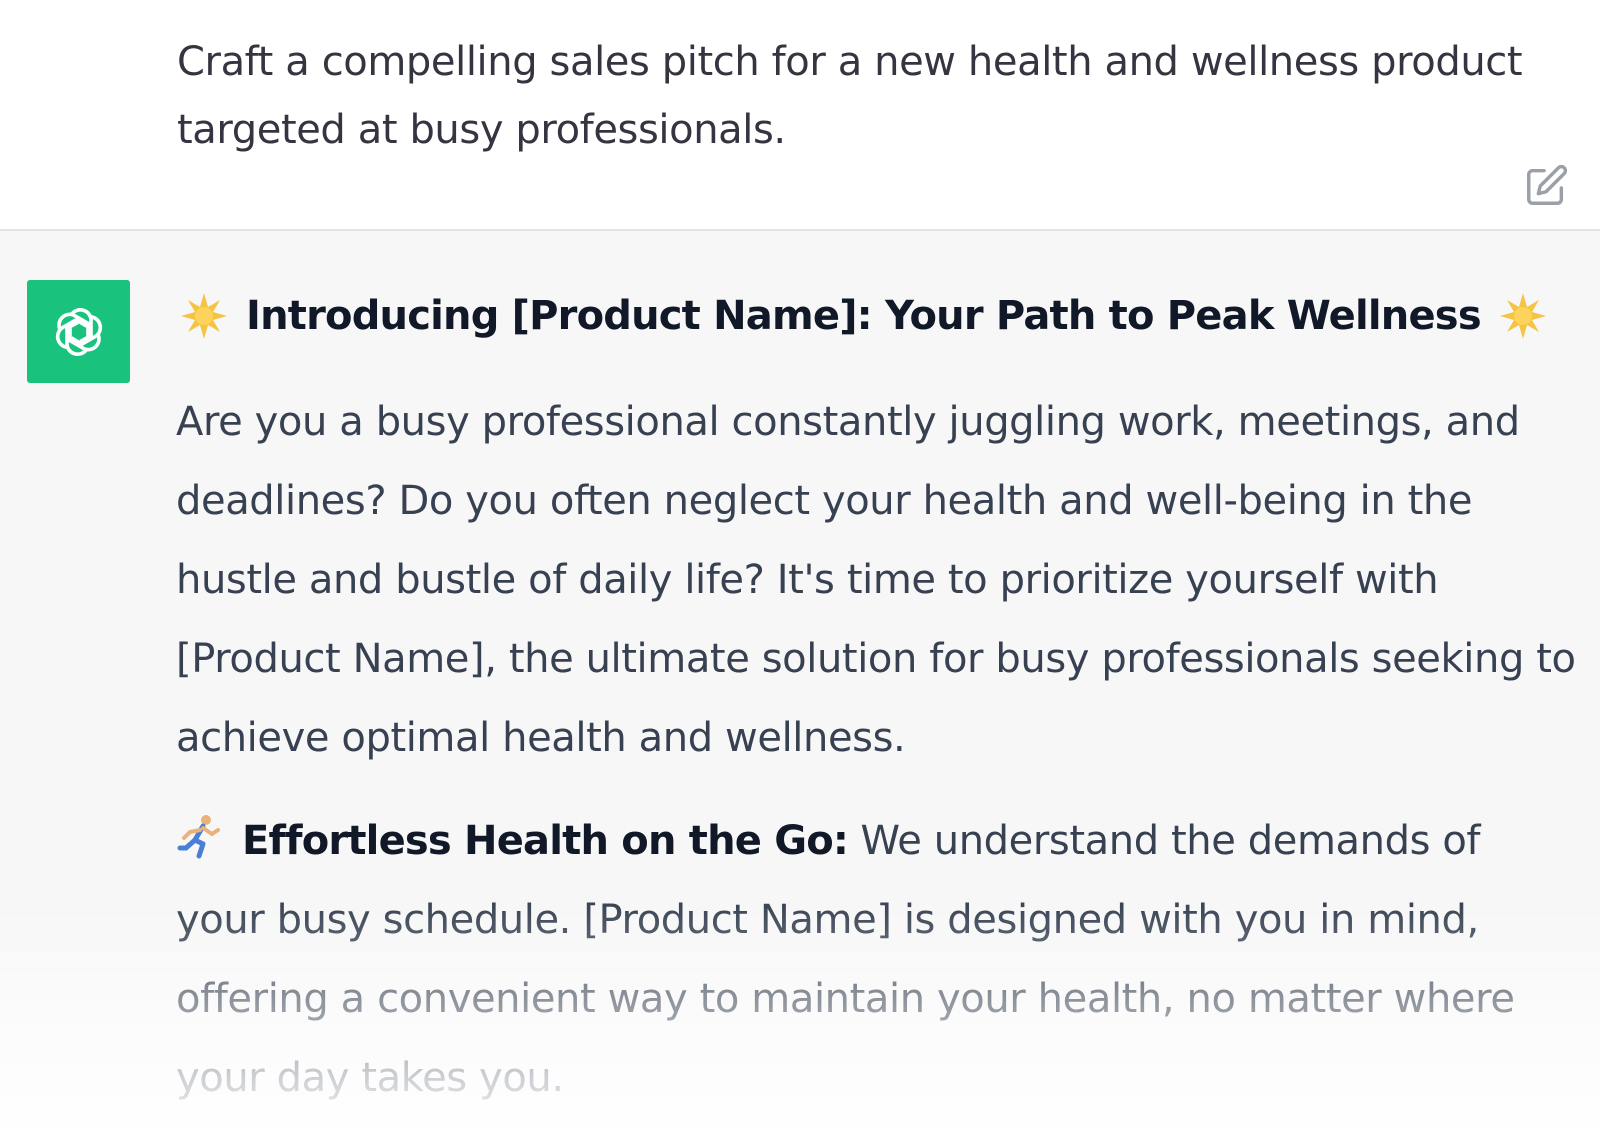 This screenshot has width=1600, height=1130. I want to click on edit-message-button, so click(1546, 186).